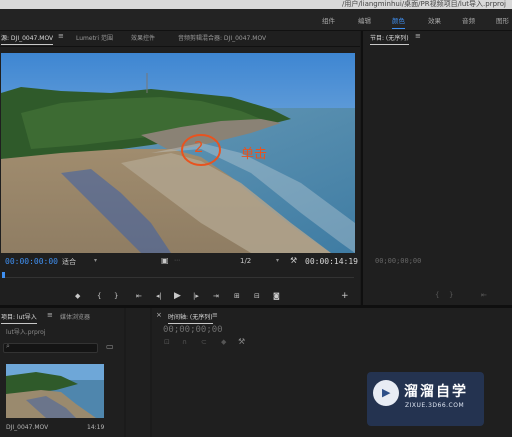 The width and height of the screenshot is (512, 437). I want to click on workspace-effects: 效果, so click(434, 20).